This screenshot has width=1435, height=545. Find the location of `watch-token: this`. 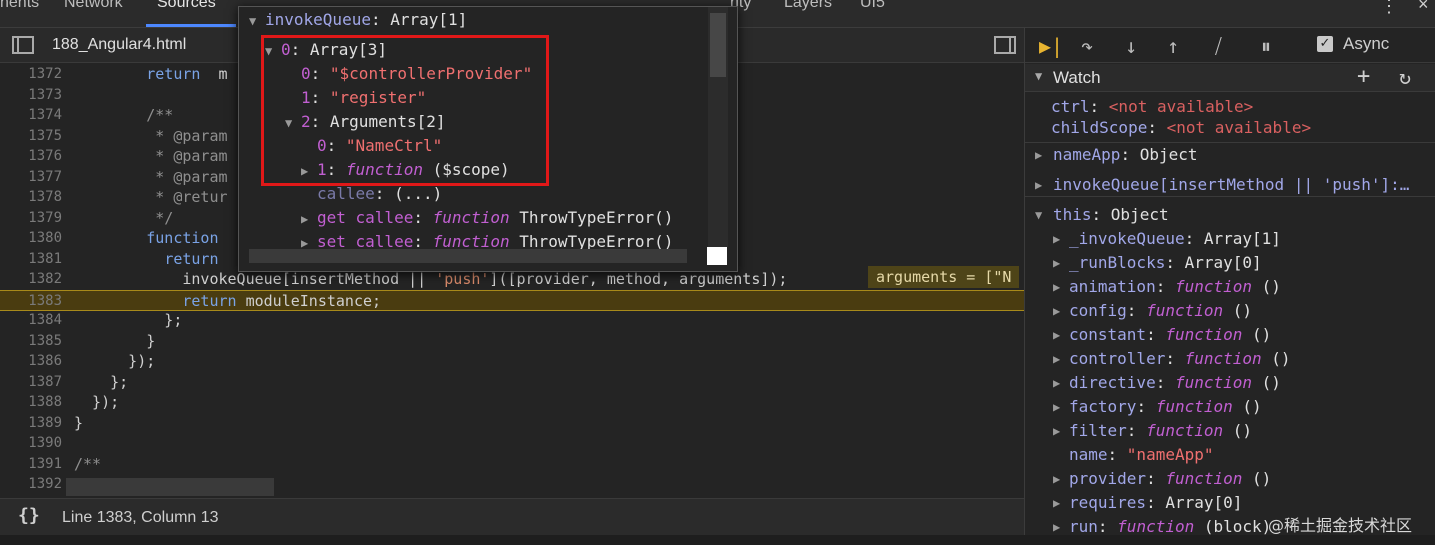

watch-token: this is located at coordinates (1072, 214).